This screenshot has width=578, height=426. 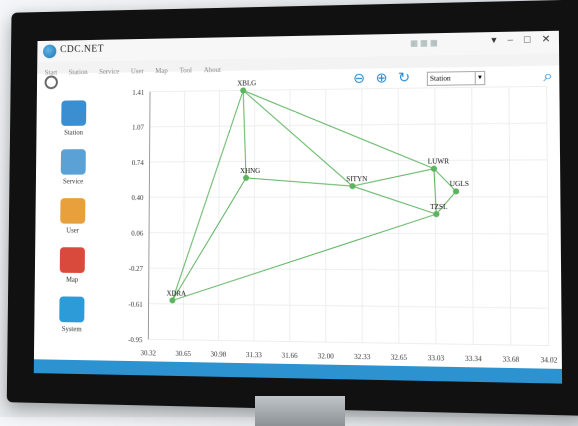 I want to click on sidebar-item-label: Map, so click(x=72, y=280).